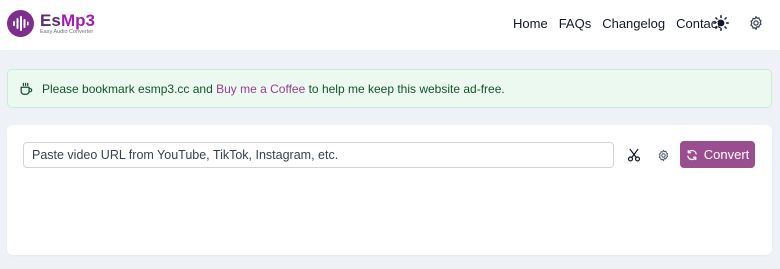  I want to click on coffee-cup-icon, so click(26, 89).